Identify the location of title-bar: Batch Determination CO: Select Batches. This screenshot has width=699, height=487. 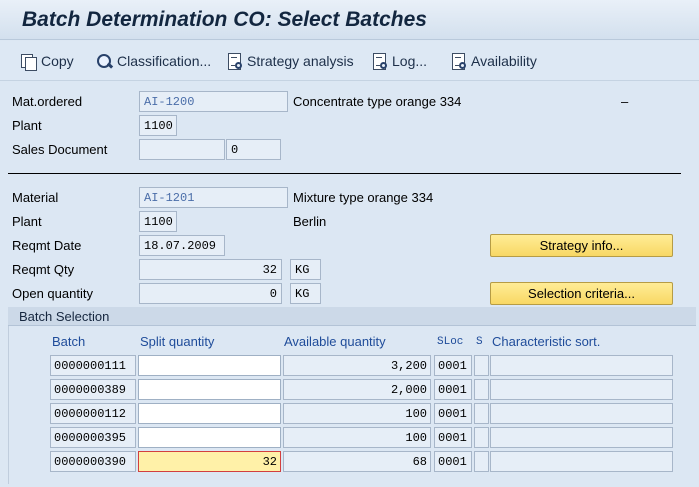
(349, 20).